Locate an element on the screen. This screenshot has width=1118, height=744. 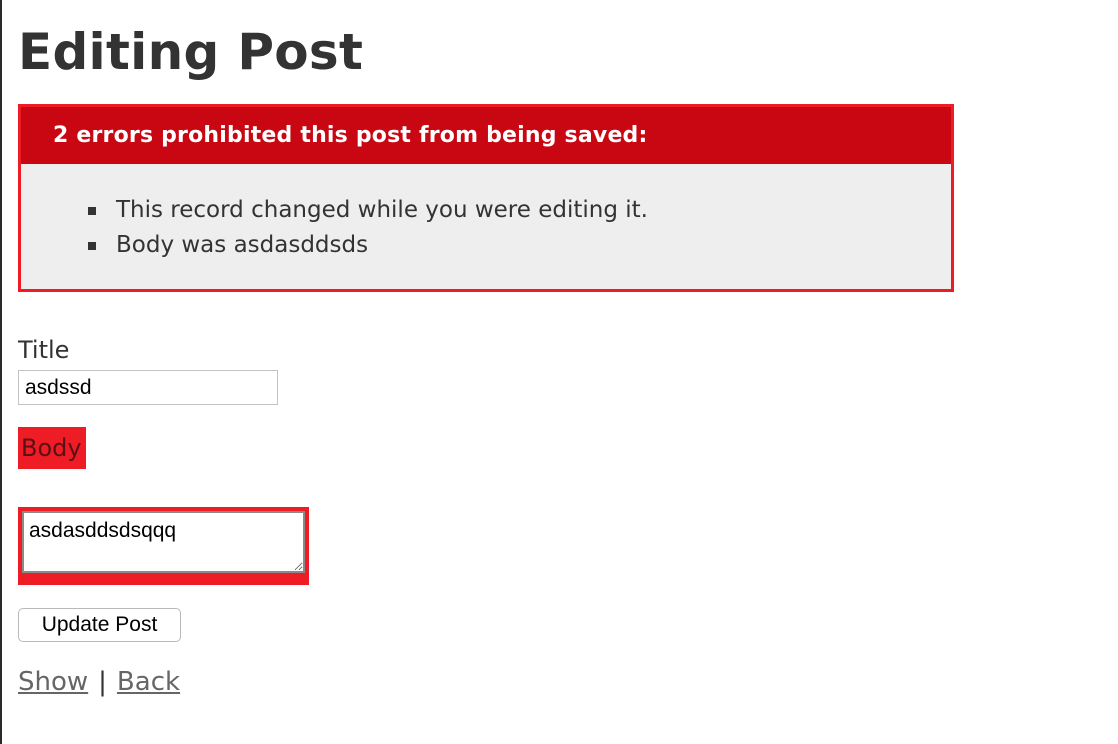
list-item: Body was asdasddsds is located at coordinates (366, 245).